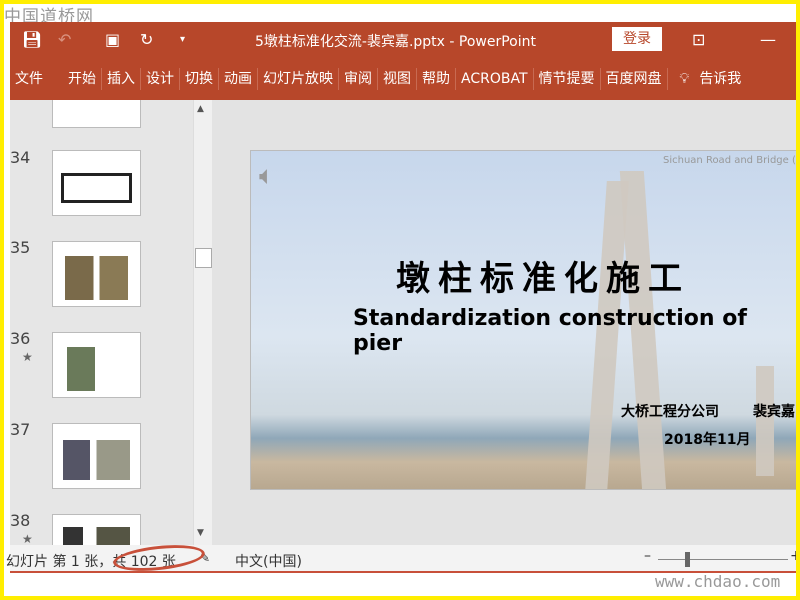 Image resolution: width=800 pixels, height=600 pixels. Describe the element at coordinates (121, 79) in the screenshot. I see `tab-insert: 插入` at that location.